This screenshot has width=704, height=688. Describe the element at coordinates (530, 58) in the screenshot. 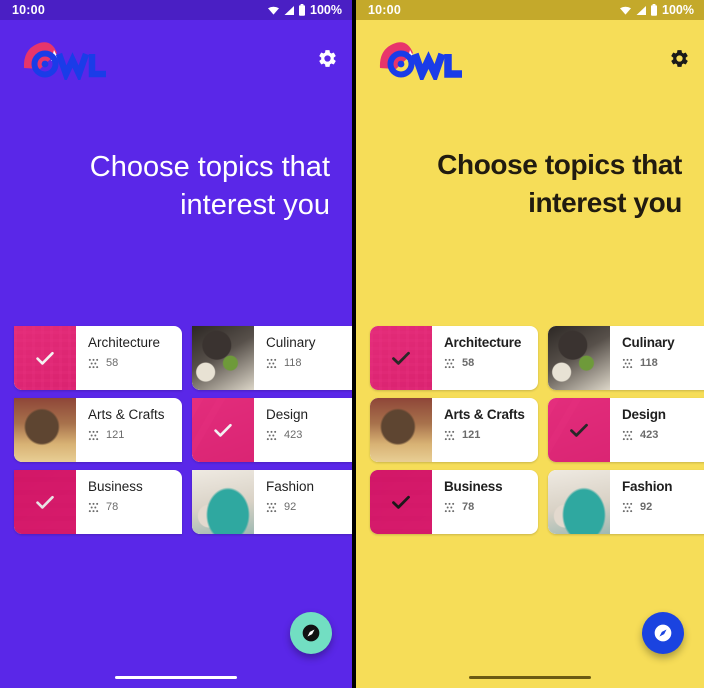

I see `app-bar` at that location.